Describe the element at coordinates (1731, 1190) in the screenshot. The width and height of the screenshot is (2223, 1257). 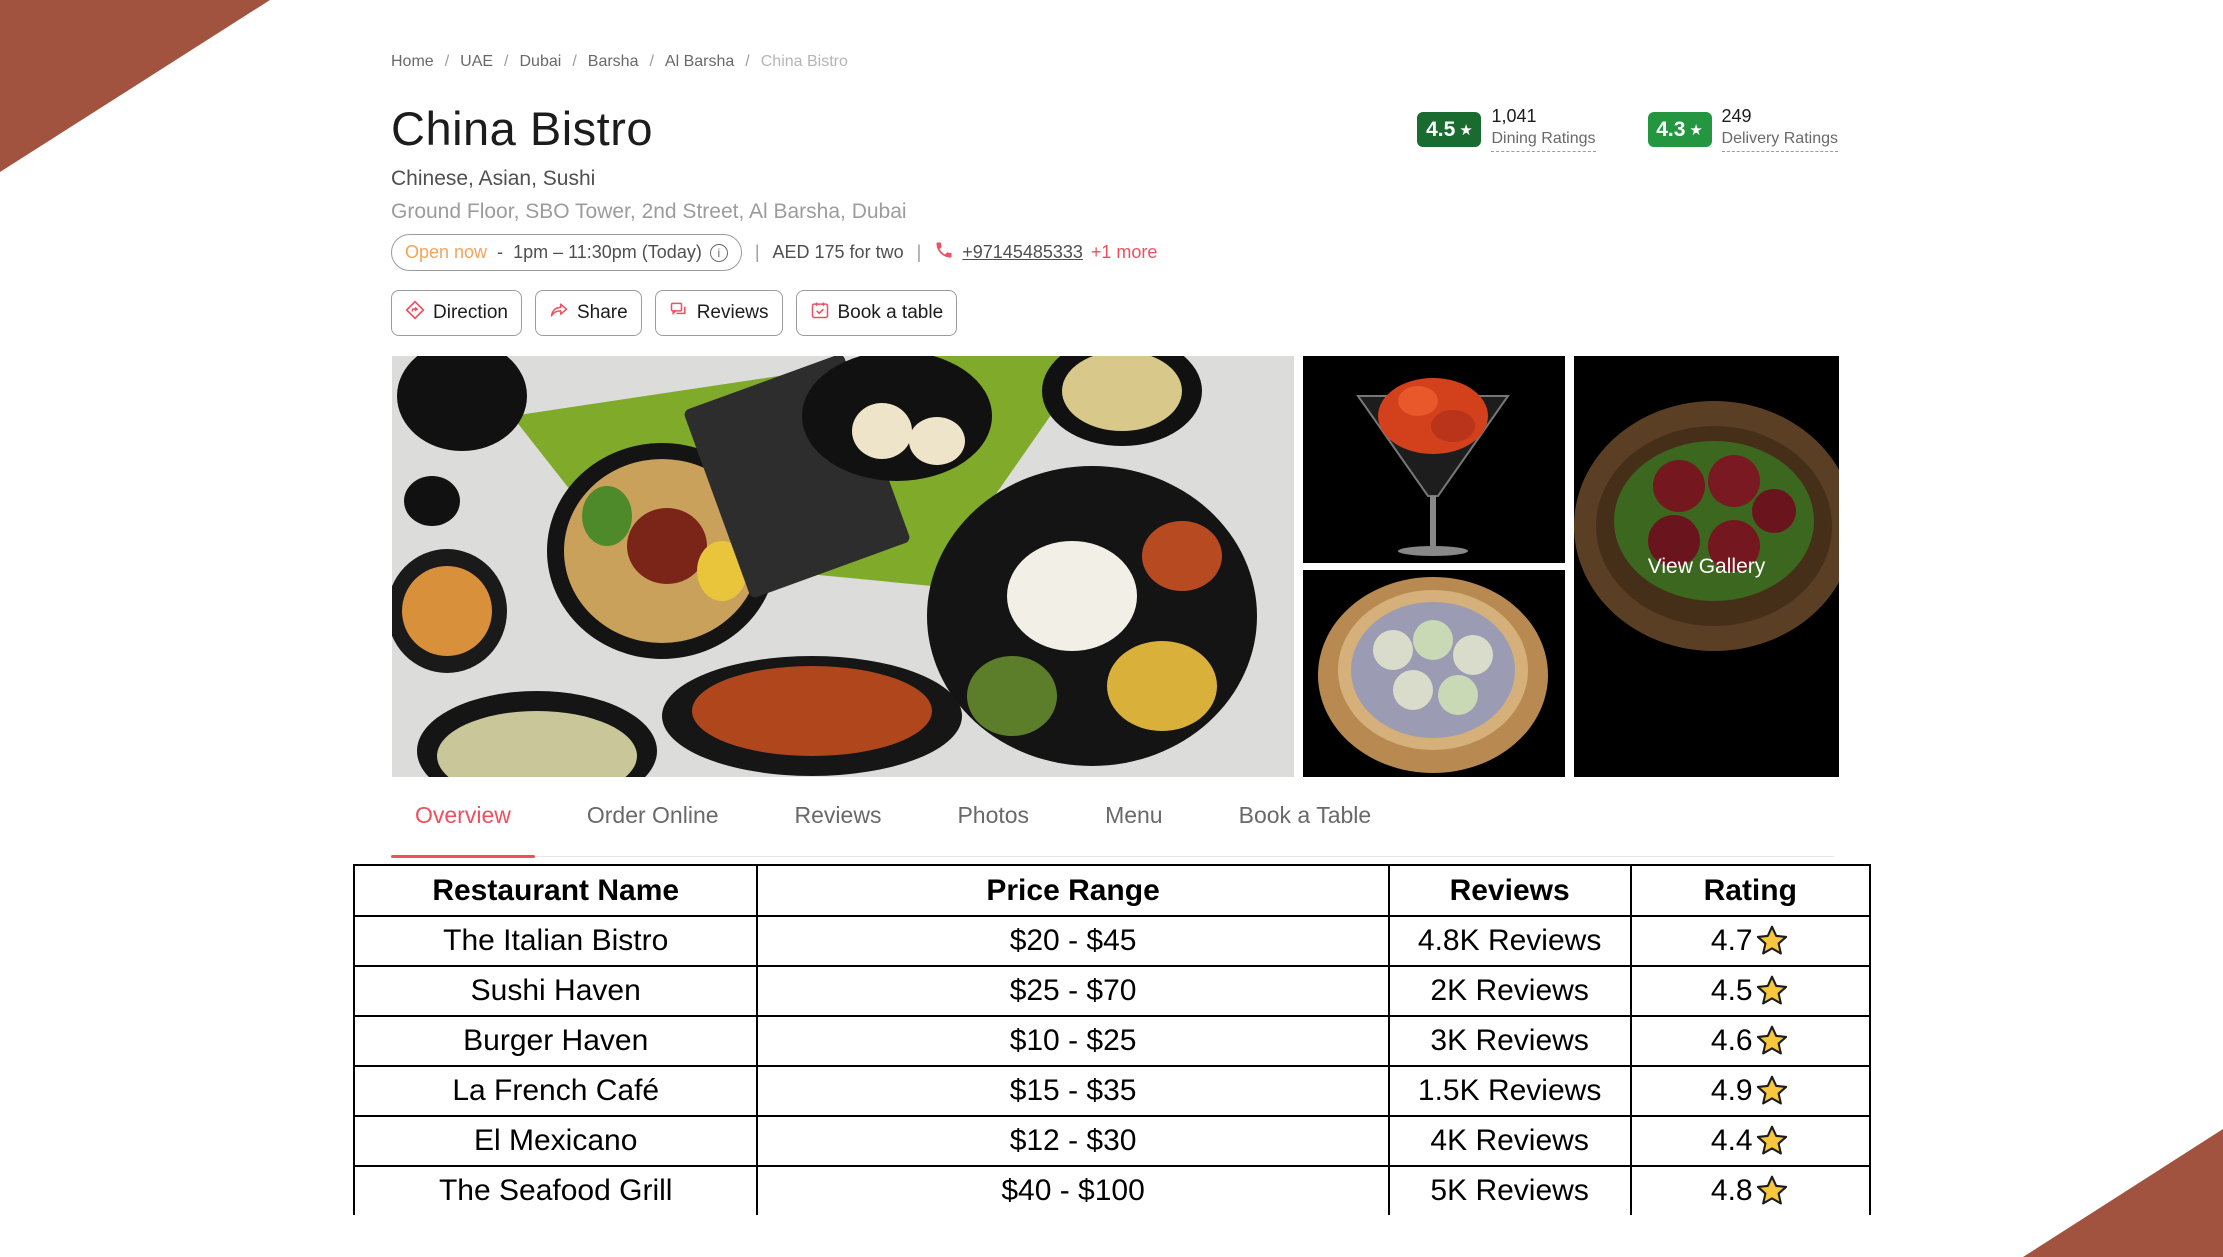
I see `rating-value: 4.8` at that location.